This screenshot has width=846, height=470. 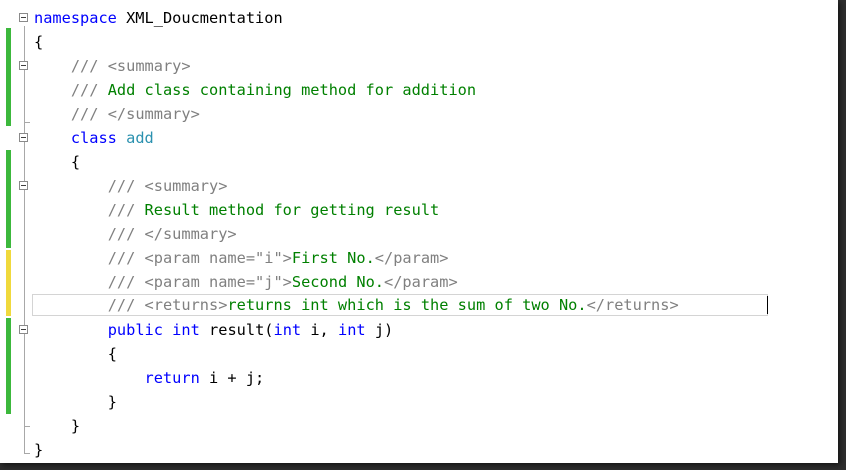 I want to click on xml-doc-tag: <param name="j">, so click(x=218, y=282).